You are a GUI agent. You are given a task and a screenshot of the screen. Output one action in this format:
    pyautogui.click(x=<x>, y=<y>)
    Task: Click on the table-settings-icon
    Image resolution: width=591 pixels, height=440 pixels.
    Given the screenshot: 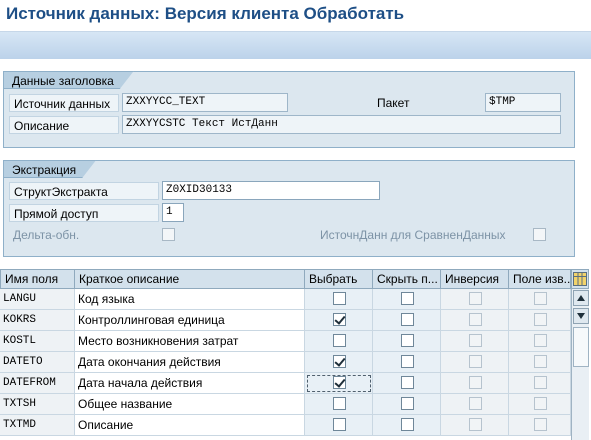 What is the action you would take?
    pyautogui.click(x=580, y=279)
    